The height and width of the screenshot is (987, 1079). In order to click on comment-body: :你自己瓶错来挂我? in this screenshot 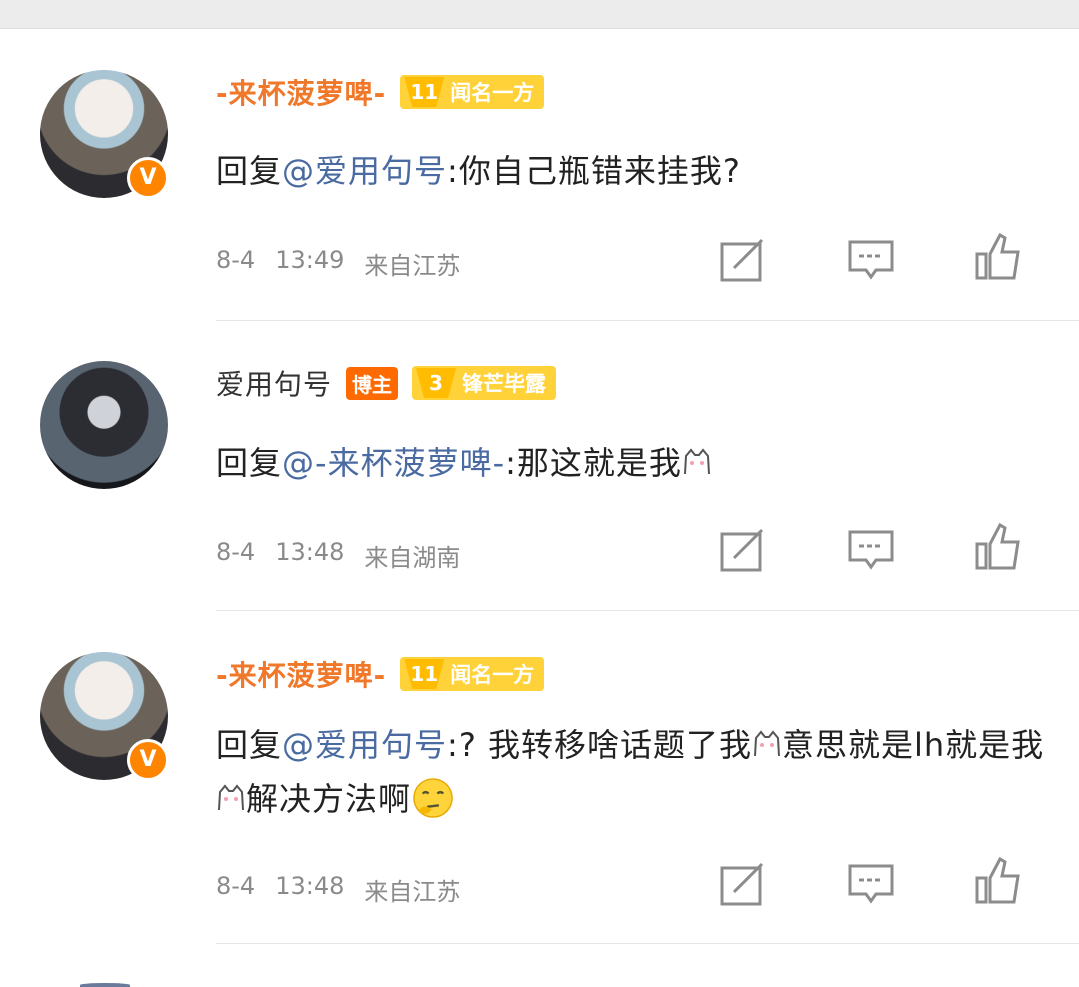, I will do `click(594, 171)`.